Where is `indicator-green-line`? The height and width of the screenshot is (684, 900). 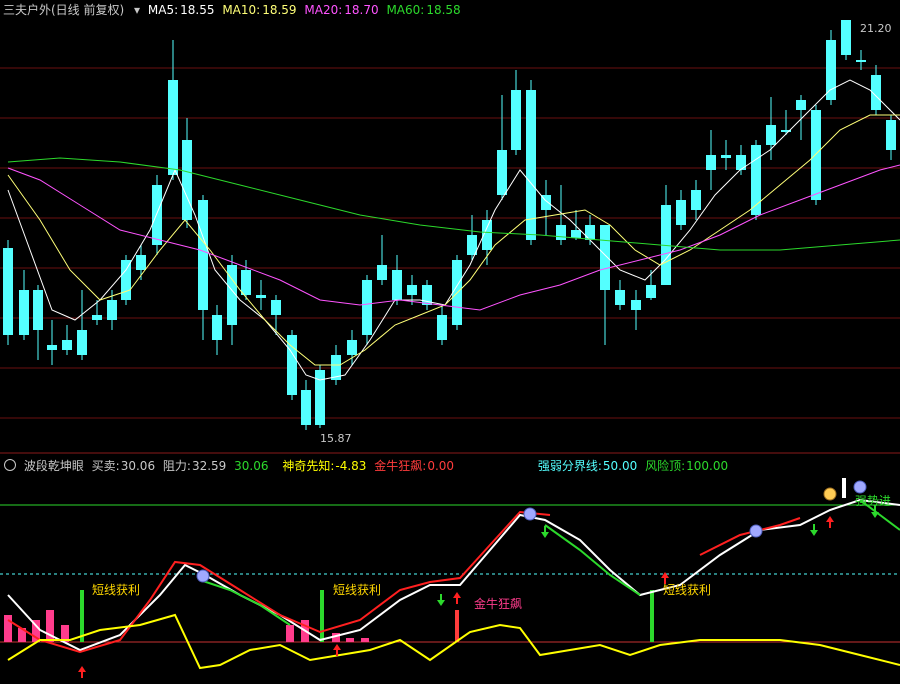 indicator-green-line is located at coordinates (245, 602).